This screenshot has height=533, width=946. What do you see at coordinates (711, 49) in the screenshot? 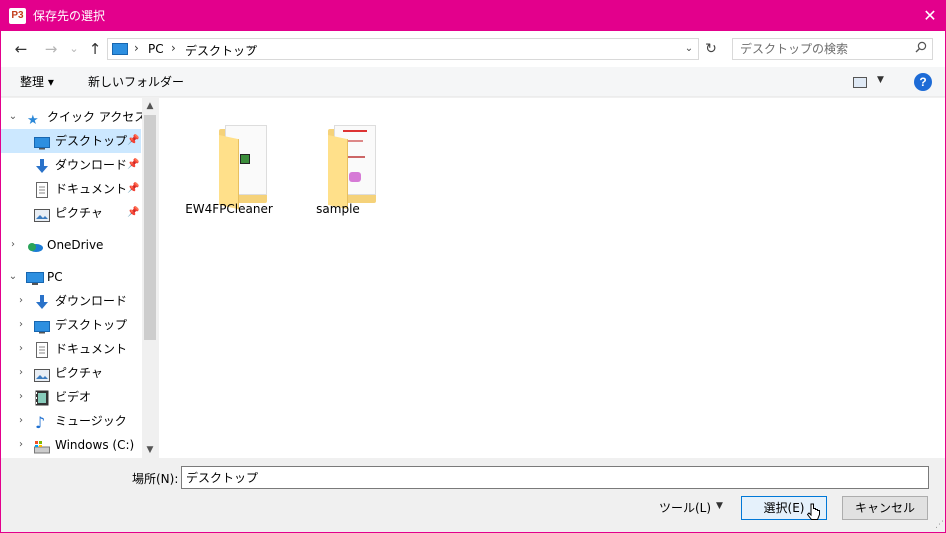
I see `refresh-button: ↻` at bounding box center [711, 49].